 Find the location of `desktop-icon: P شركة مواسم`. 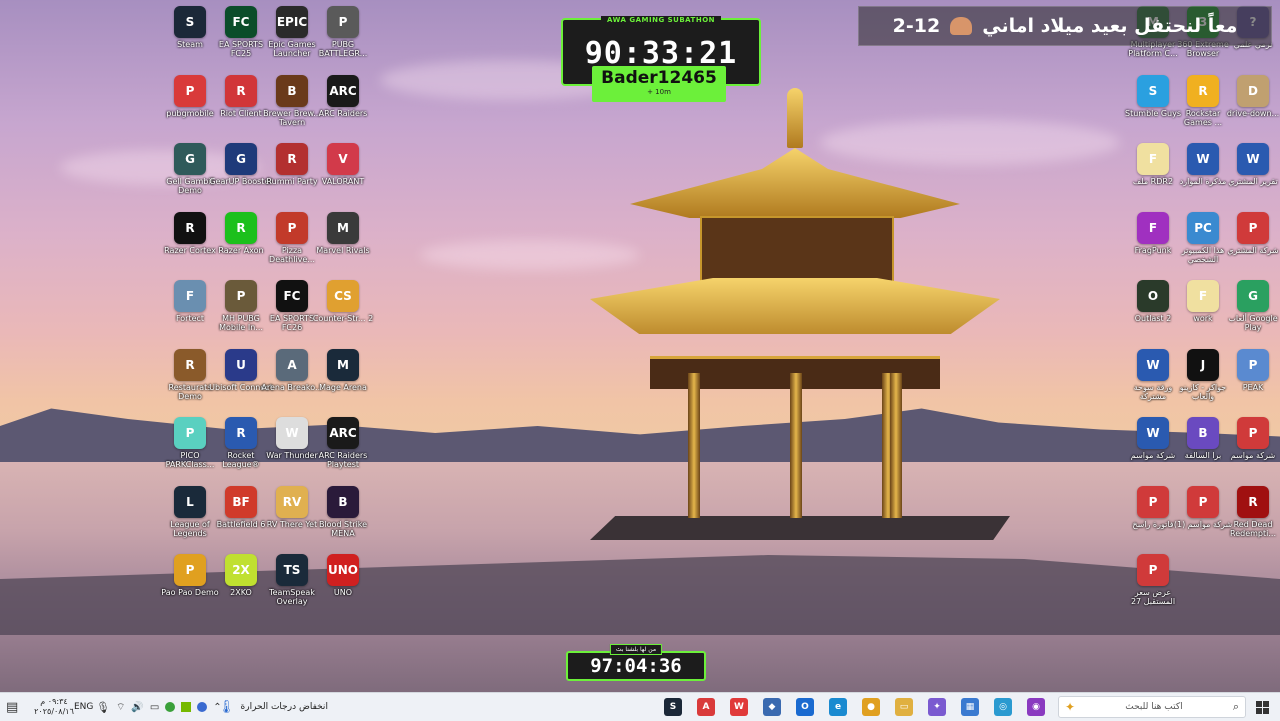

desktop-icon: P شركة مواسم is located at coordinates (1250, 438).